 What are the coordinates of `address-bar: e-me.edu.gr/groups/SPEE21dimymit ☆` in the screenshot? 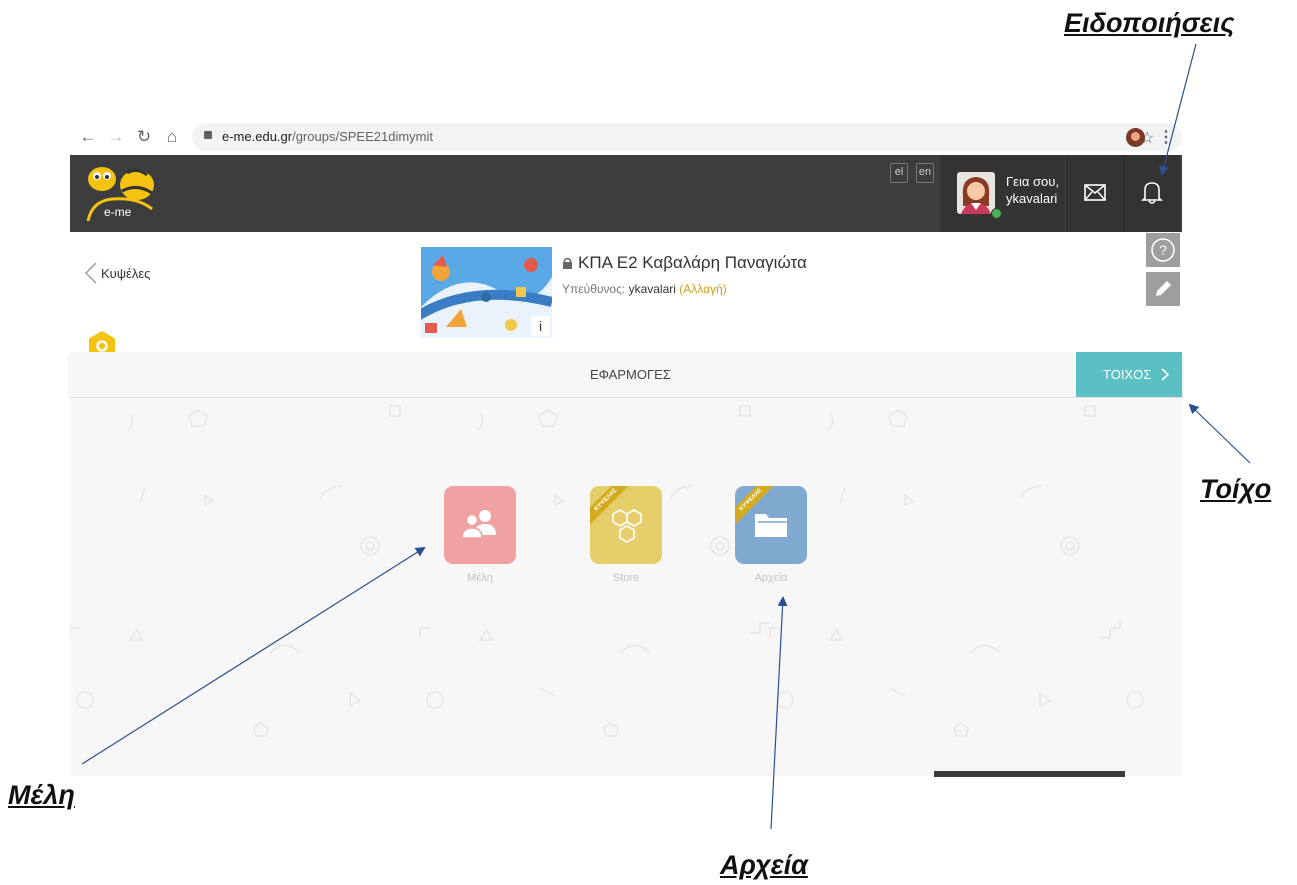 It's located at (687, 137).